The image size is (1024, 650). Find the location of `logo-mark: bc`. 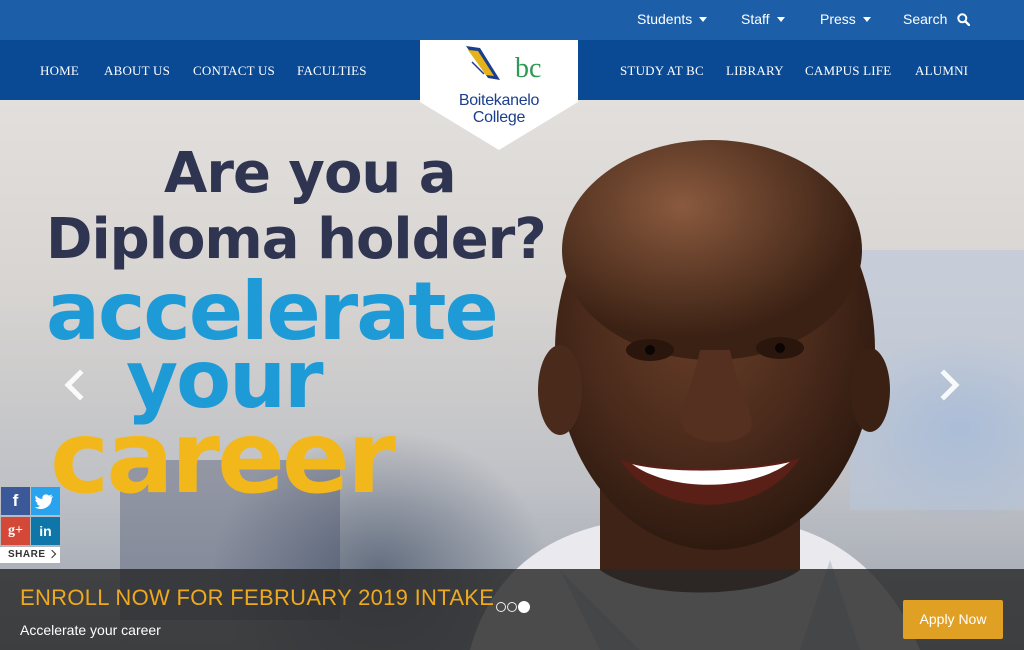

logo-mark: bc is located at coordinates (528, 68).